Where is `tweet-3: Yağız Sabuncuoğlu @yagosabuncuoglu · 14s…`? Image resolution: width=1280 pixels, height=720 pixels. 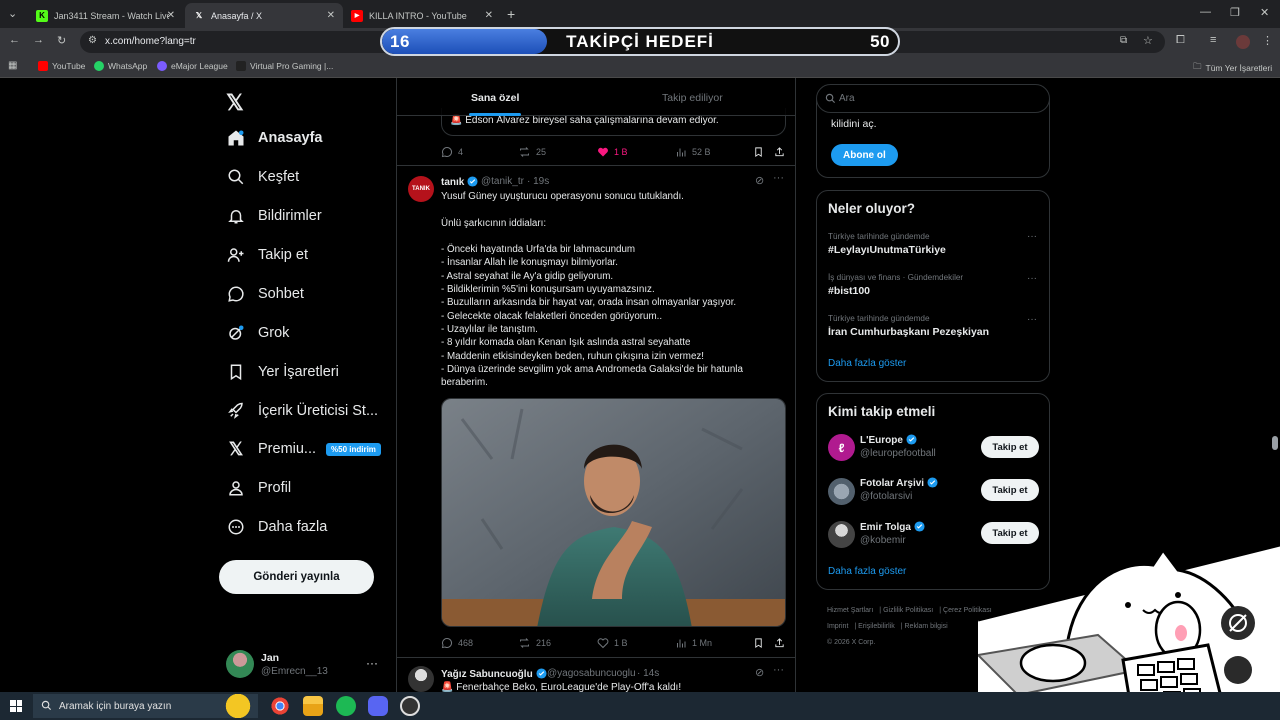 tweet-3: Yağız Sabuncuoğlu @yagosabuncuoglu · 14s… is located at coordinates (596, 675).